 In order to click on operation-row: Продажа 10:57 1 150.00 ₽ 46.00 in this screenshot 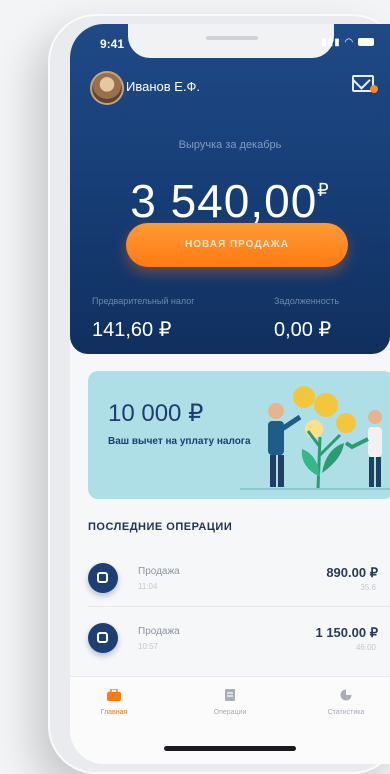, I will do `click(230, 637)`.